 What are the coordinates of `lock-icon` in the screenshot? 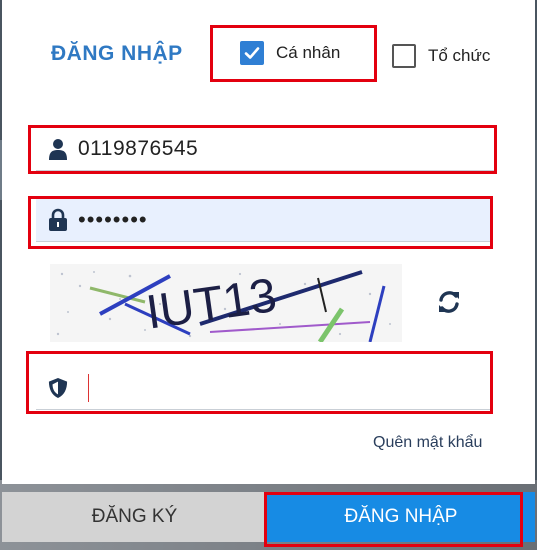 It's located at (58, 220).